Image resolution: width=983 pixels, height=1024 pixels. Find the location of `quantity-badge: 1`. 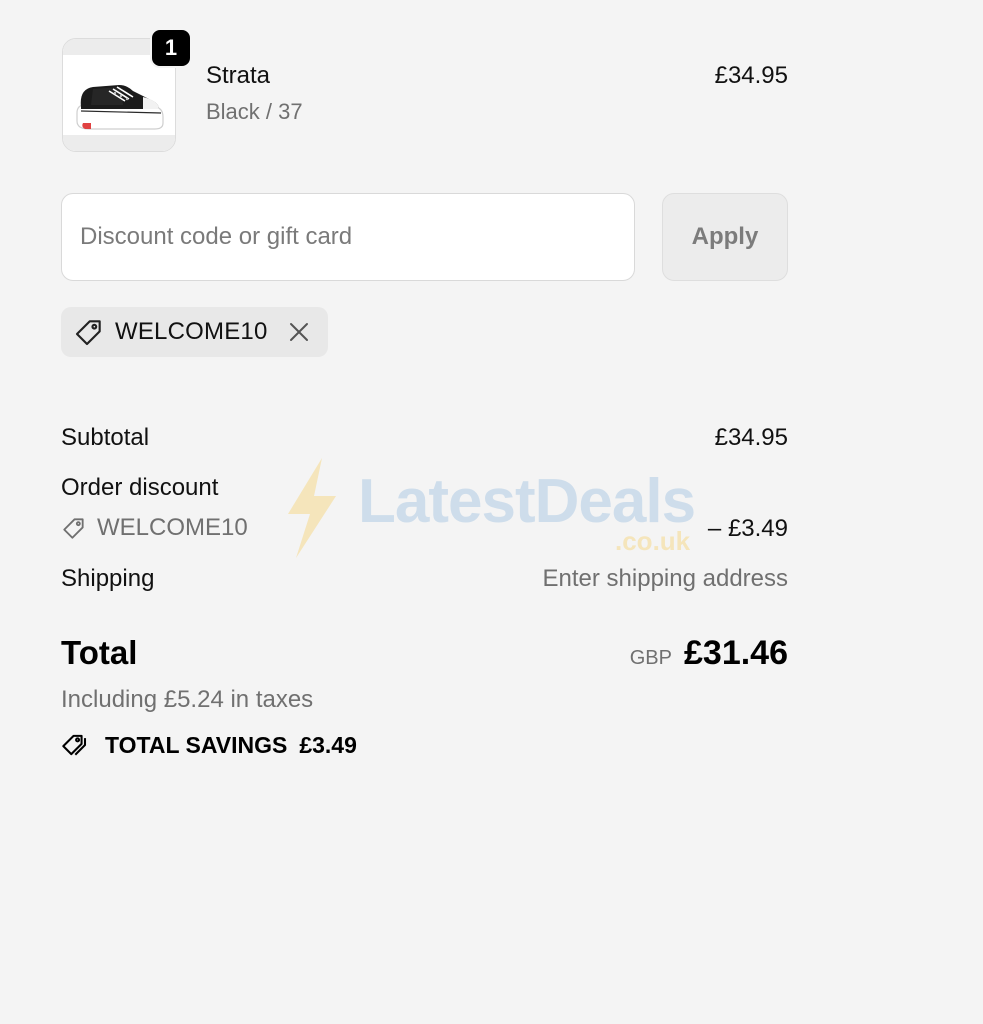

quantity-badge: 1 is located at coordinates (171, 48).